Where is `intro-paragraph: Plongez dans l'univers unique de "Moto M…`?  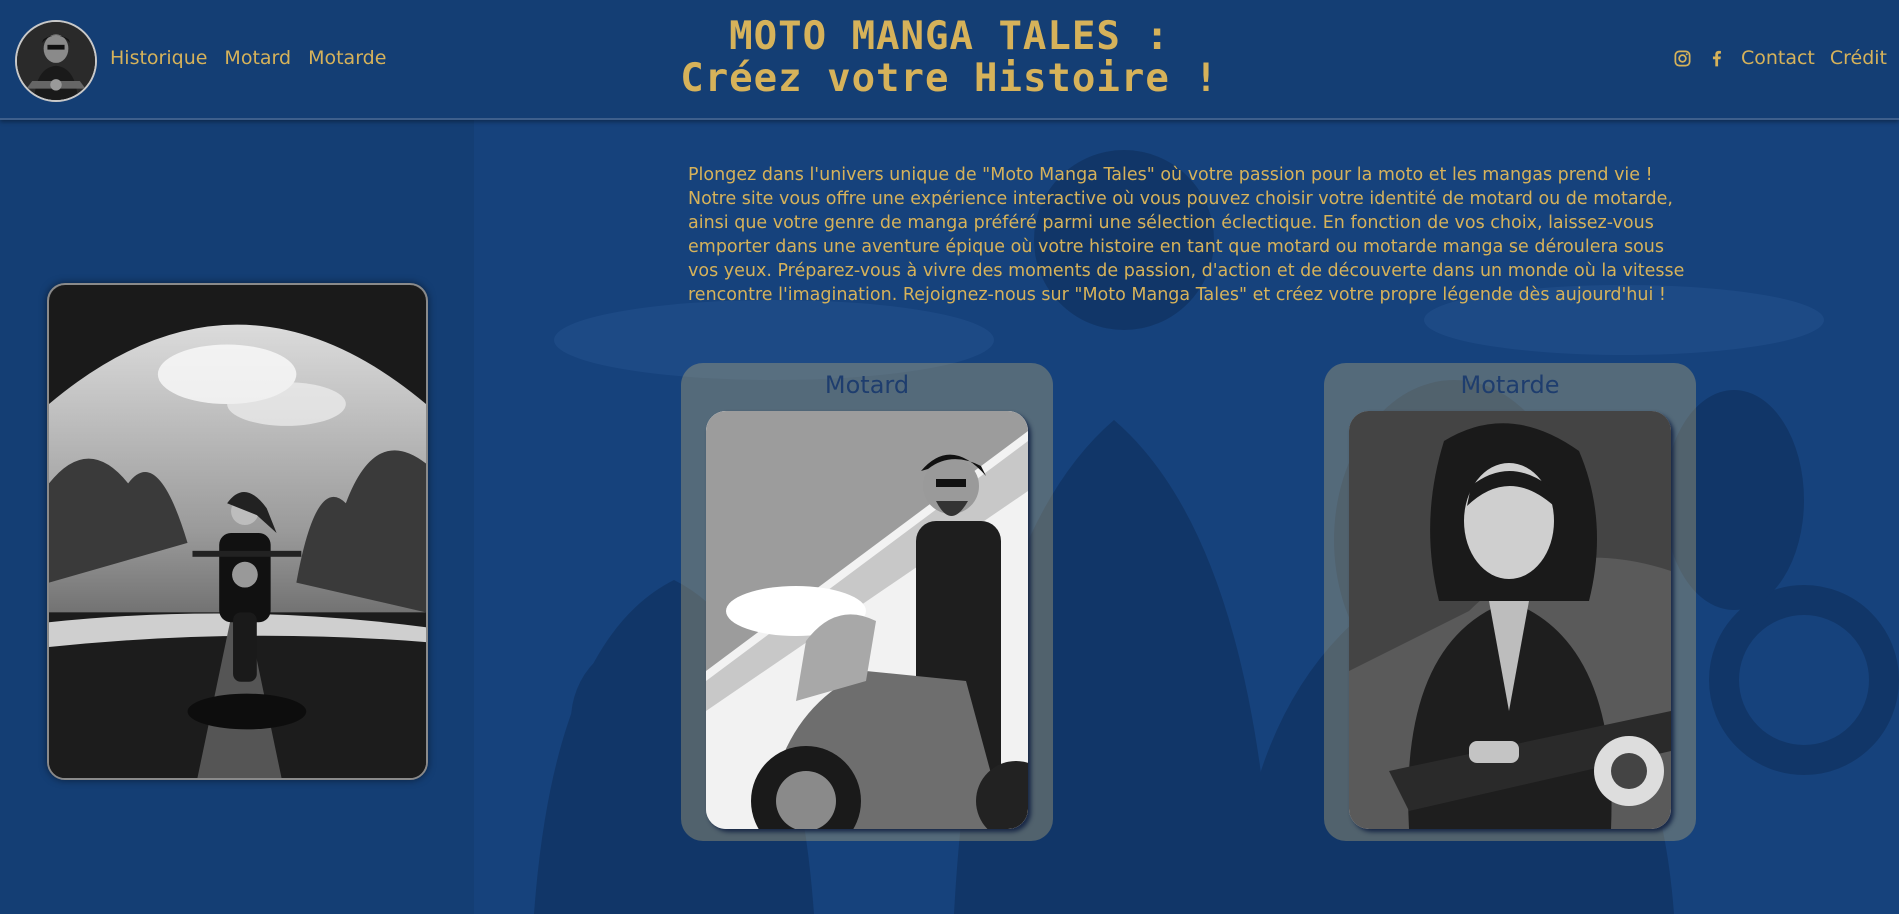
intro-paragraph: Plongez dans l'univers unique de "Moto M… is located at coordinates (1186, 235).